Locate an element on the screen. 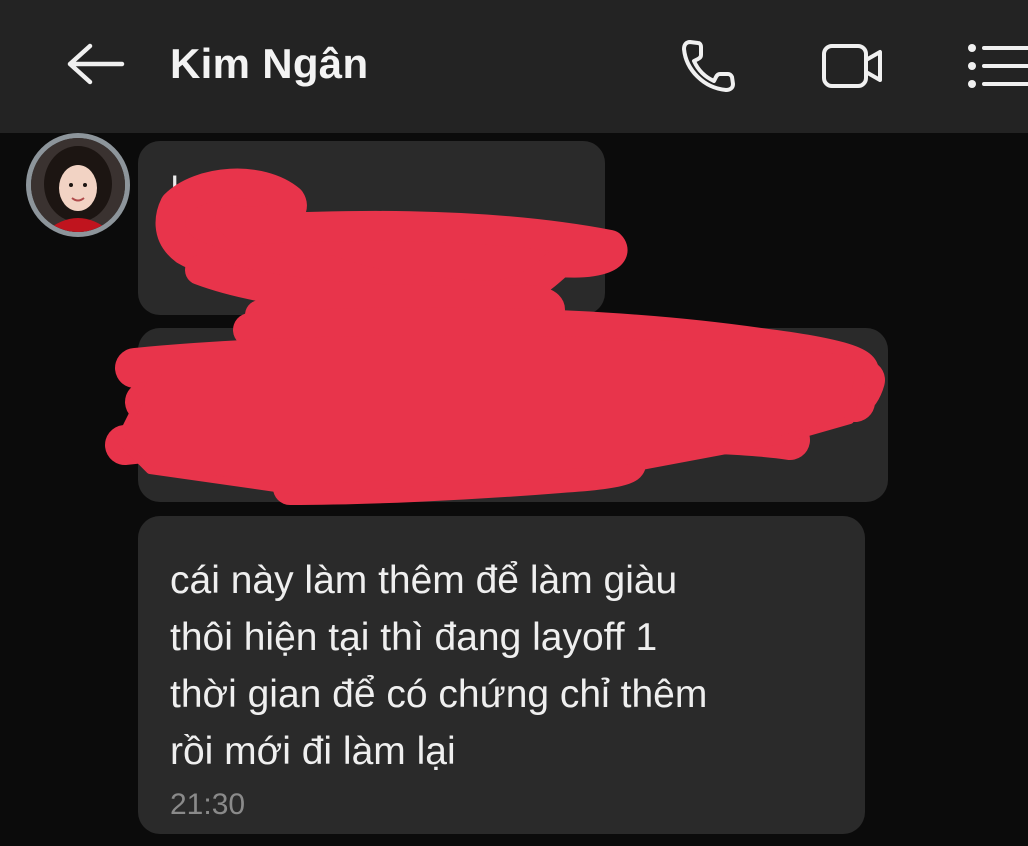 The width and height of the screenshot is (1028, 846). menu-button is located at coordinates (995, 66).